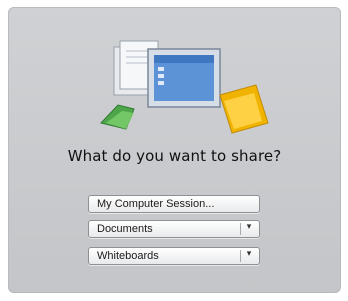 This screenshot has width=348, height=301. What do you see at coordinates (174, 229) in the screenshot?
I see `documents-select: Documents ▾` at bounding box center [174, 229].